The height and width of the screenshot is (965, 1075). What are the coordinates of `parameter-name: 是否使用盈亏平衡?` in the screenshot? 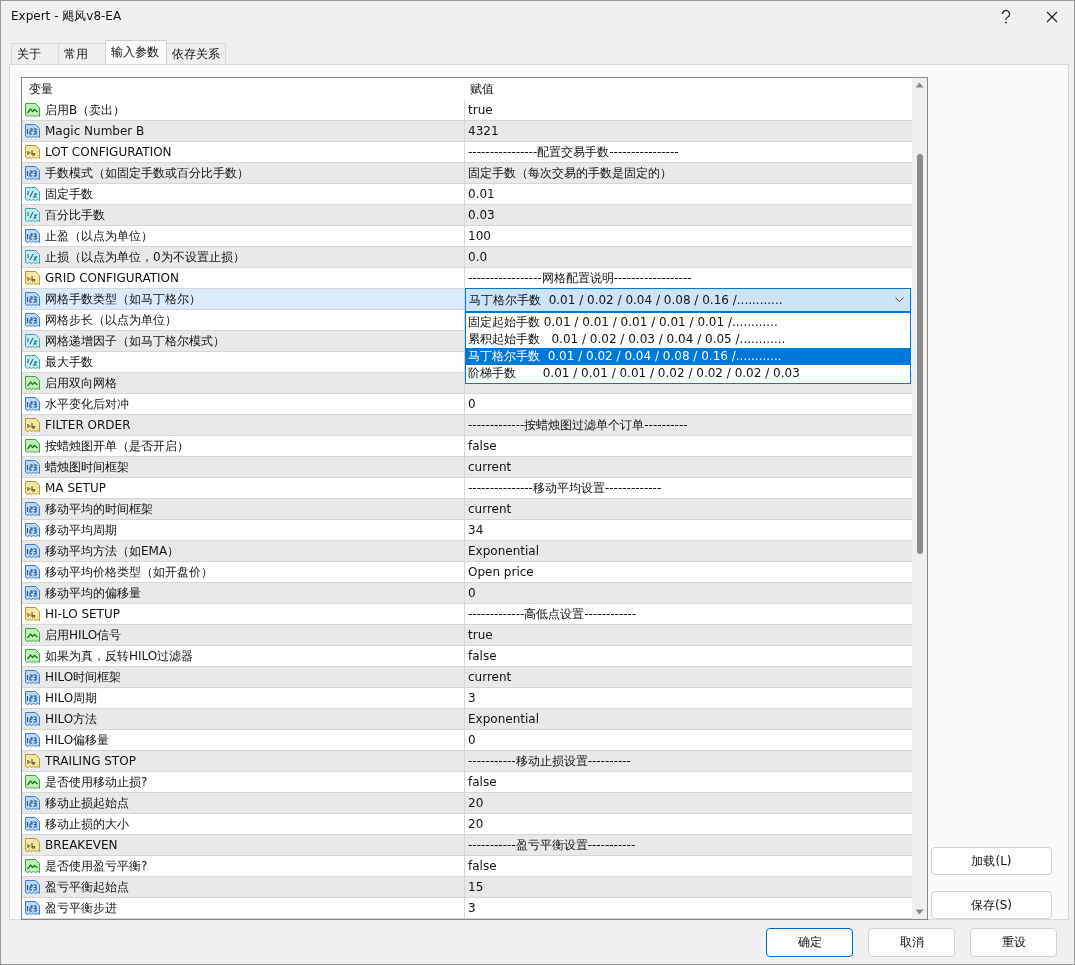 It's located at (96, 866).